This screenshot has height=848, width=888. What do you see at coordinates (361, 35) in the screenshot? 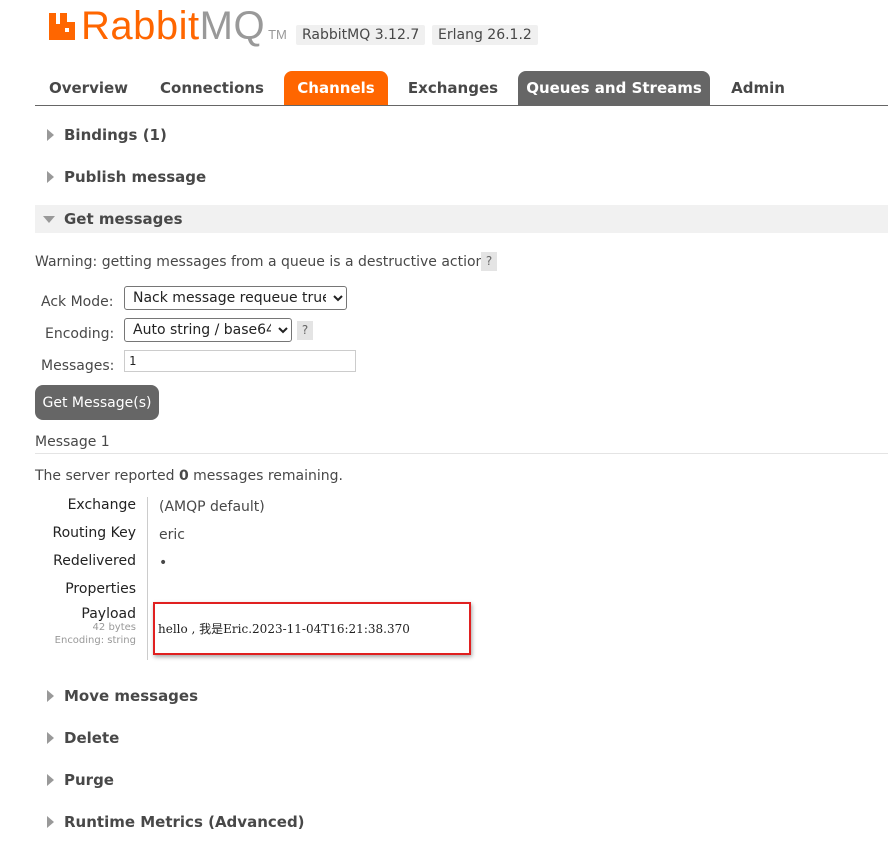
I see `rabbitmq-version-badge: RabbitMQ 3.12.7` at bounding box center [361, 35].